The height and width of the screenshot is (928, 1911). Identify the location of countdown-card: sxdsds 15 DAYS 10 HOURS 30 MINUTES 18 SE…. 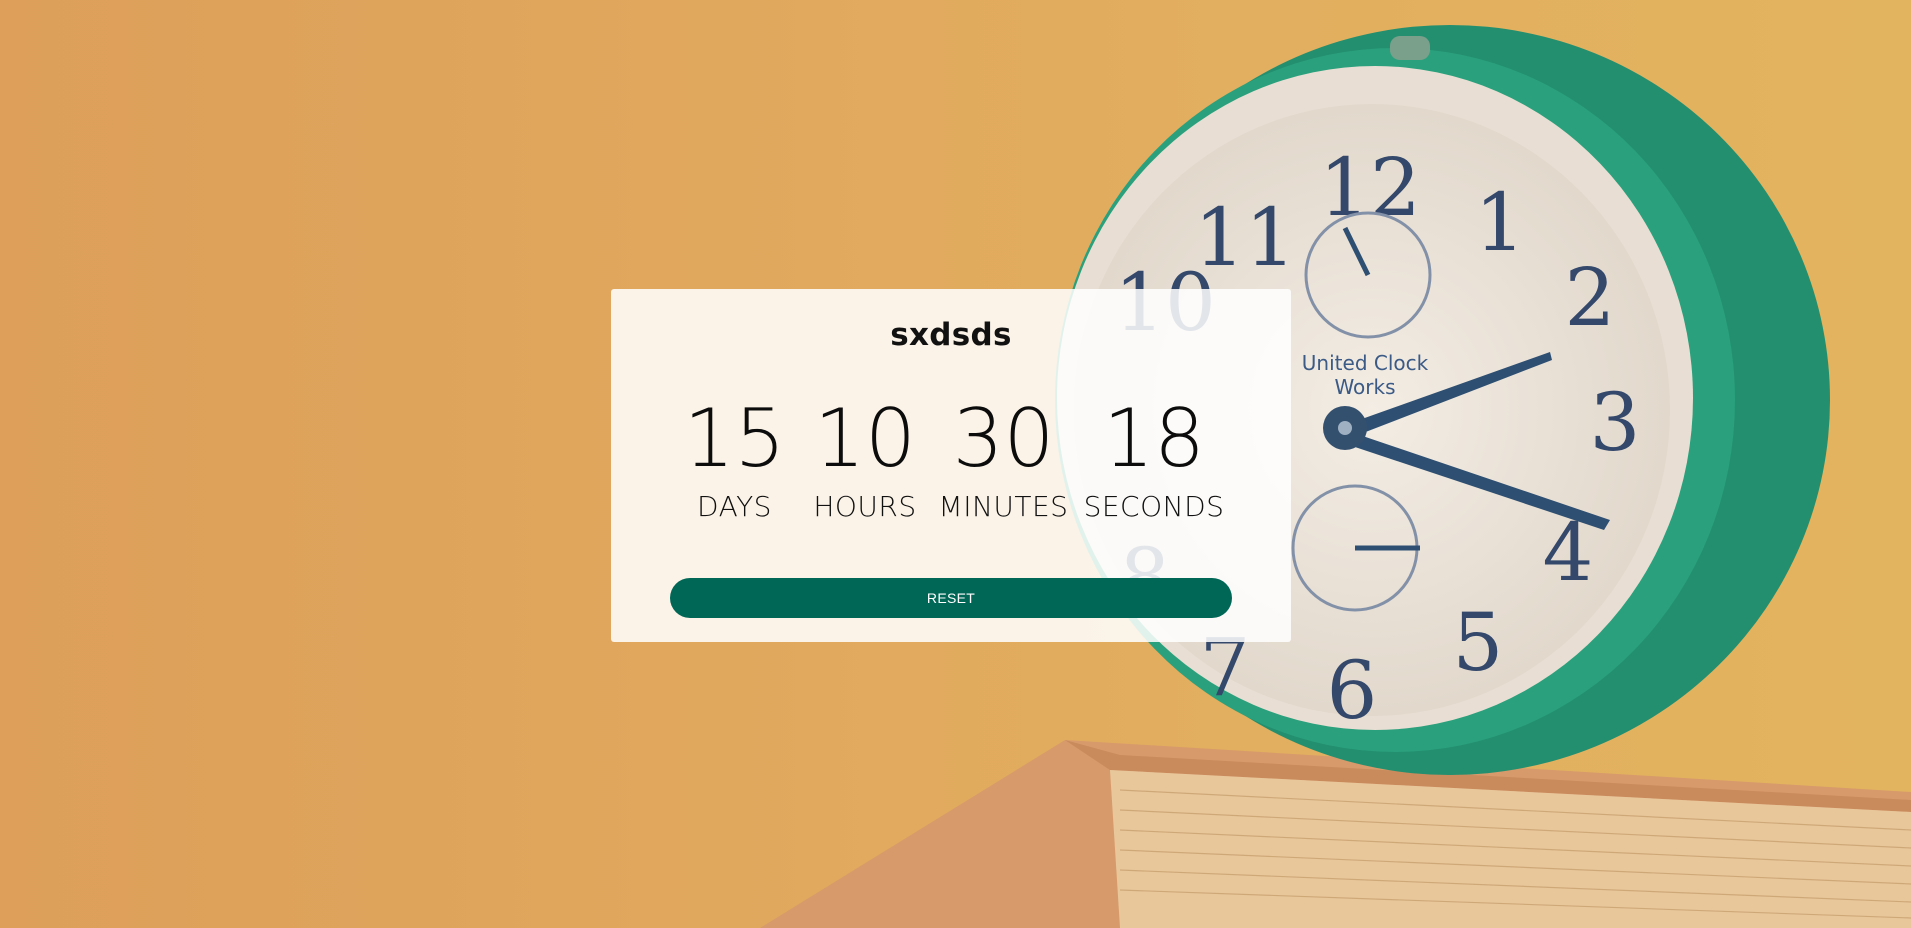
(951, 465).